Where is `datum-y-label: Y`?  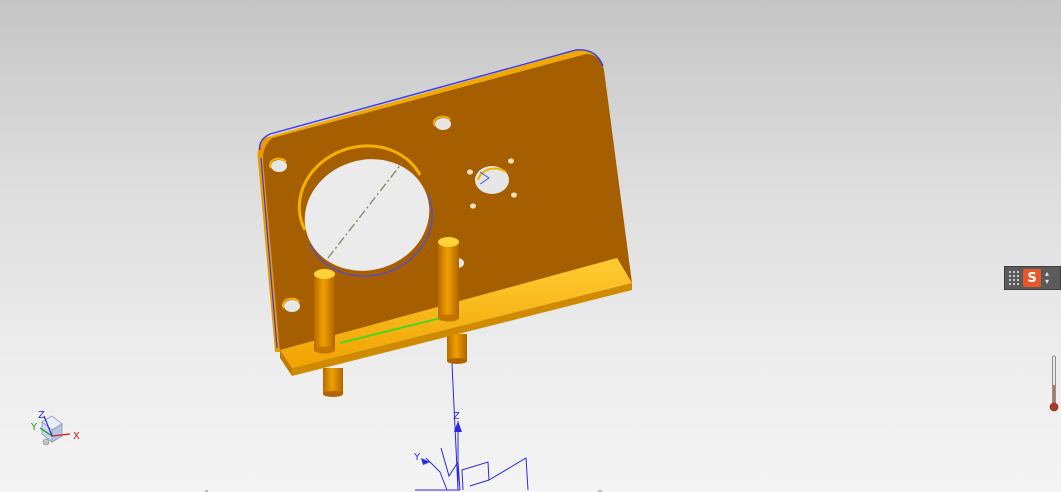
datum-y-label: Y is located at coordinates (417, 457).